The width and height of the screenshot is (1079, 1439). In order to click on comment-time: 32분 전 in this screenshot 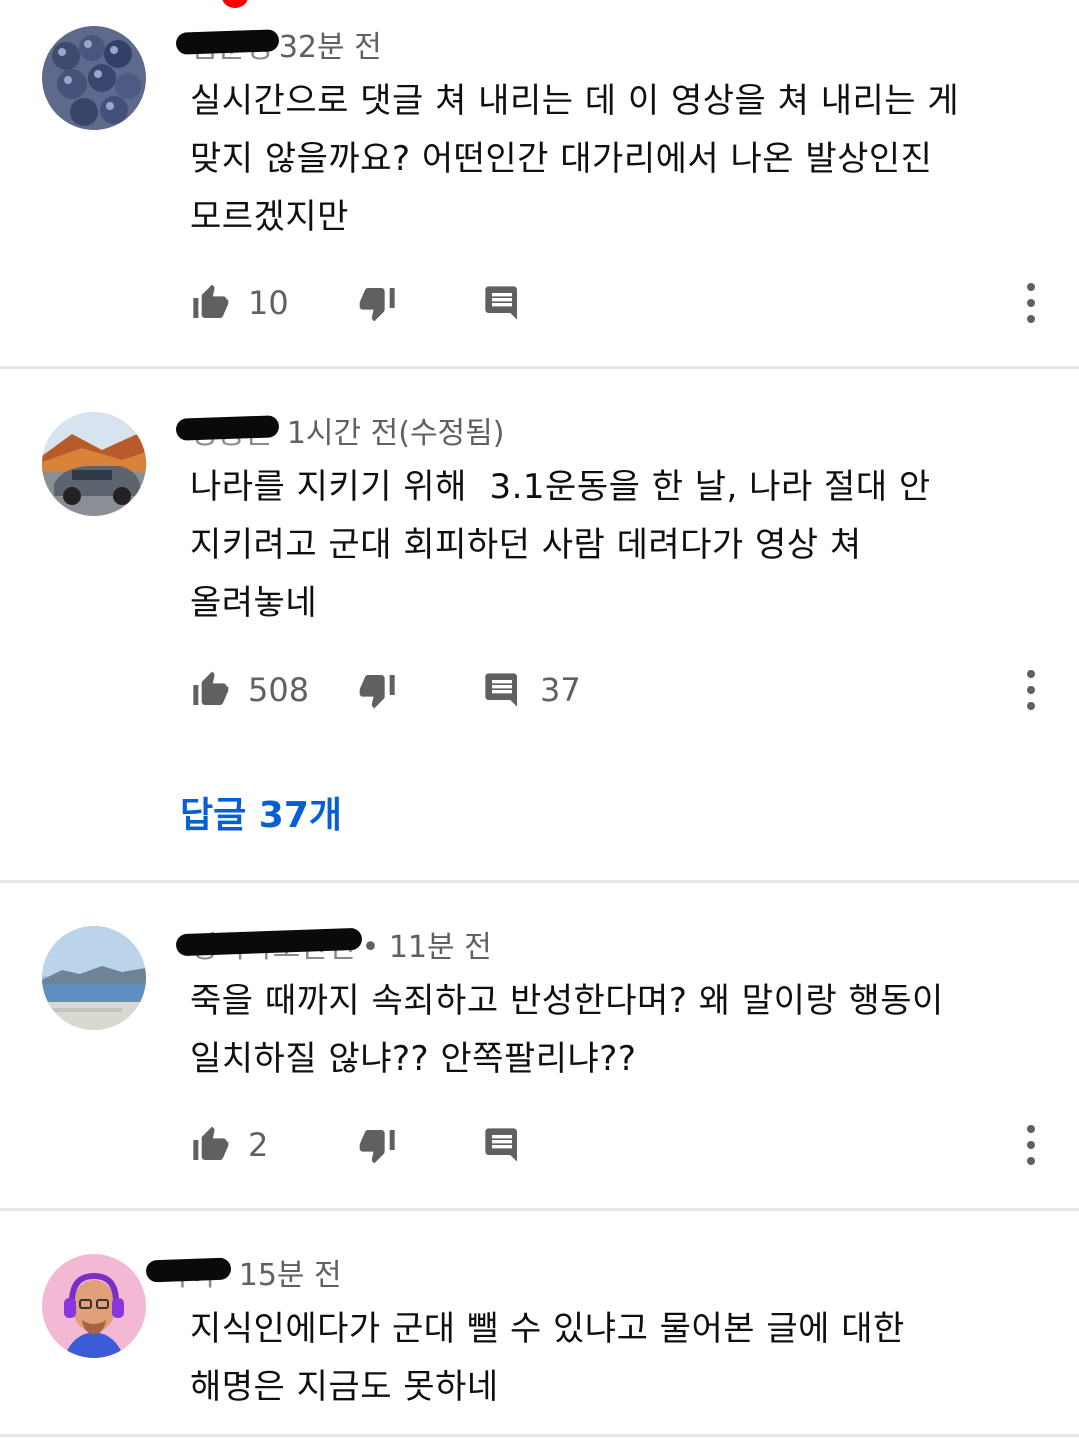, I will do `click(330, 47)`.